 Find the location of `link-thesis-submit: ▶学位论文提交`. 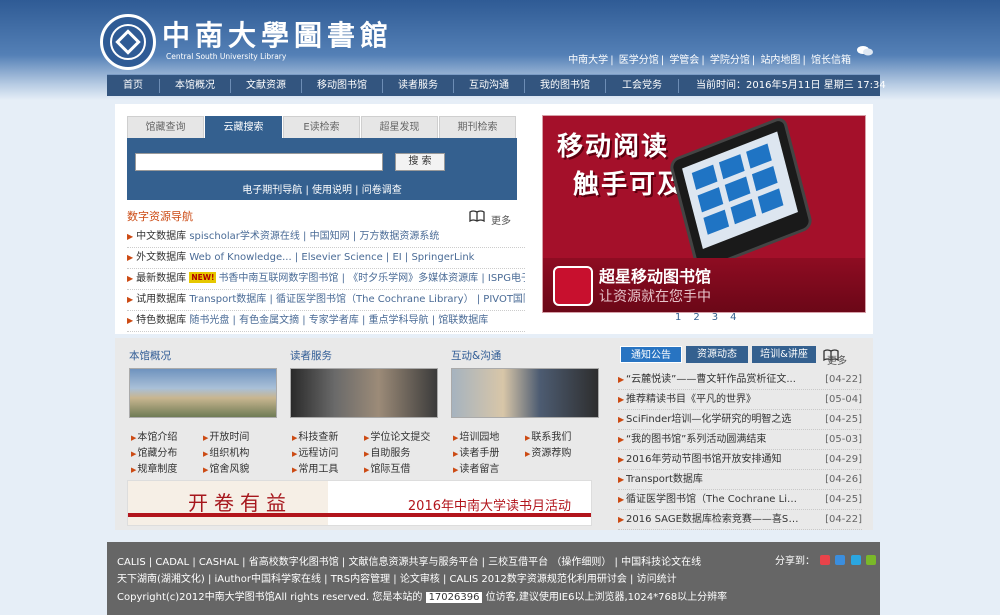

link-thesis-submit: ▶学位论文提交 is located at coordinates (397, 435).